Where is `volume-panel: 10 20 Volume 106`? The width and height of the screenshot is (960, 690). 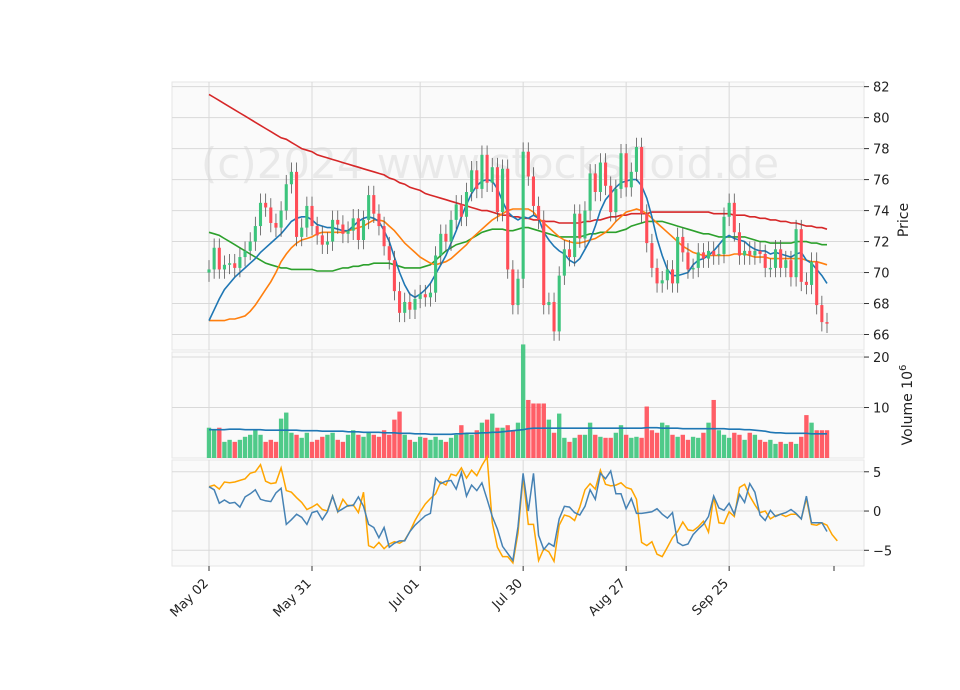 volume-panel: 10 20 Volume 106 is located at coordinates (543, 401).